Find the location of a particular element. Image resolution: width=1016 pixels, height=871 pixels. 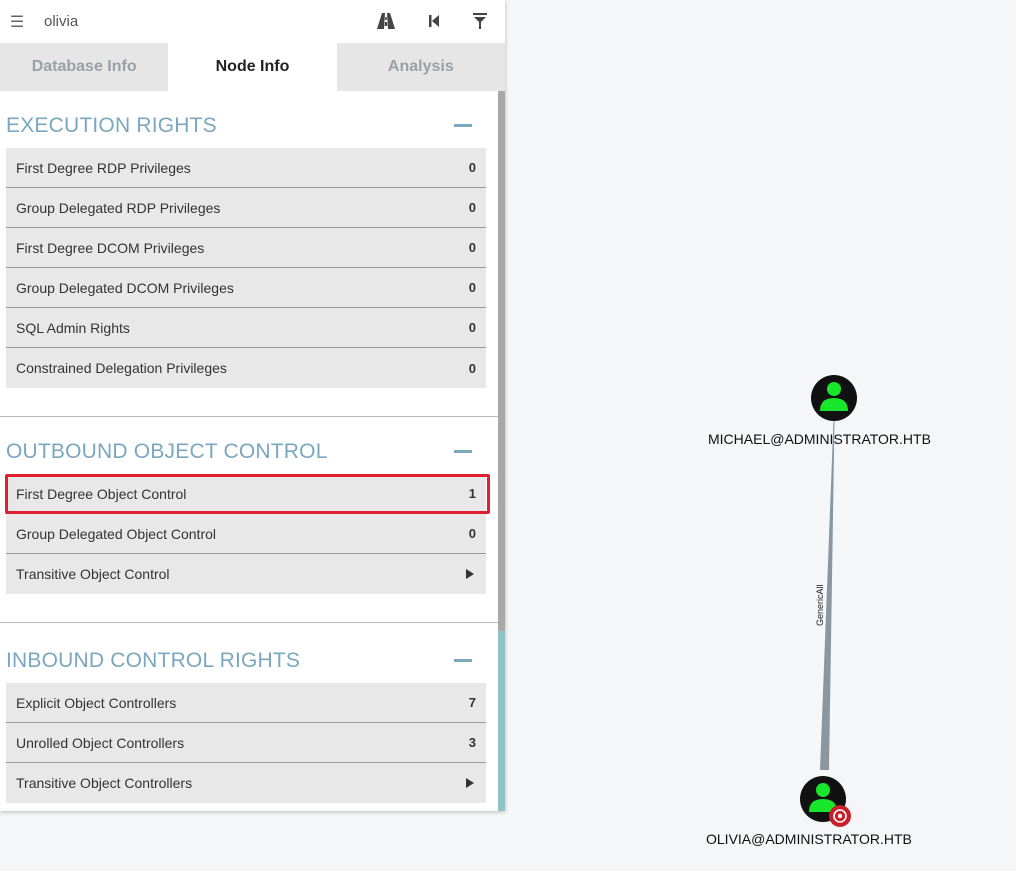

section-header: INBOUND CONTROL RIGHTS is located at coordinates (249, 653).